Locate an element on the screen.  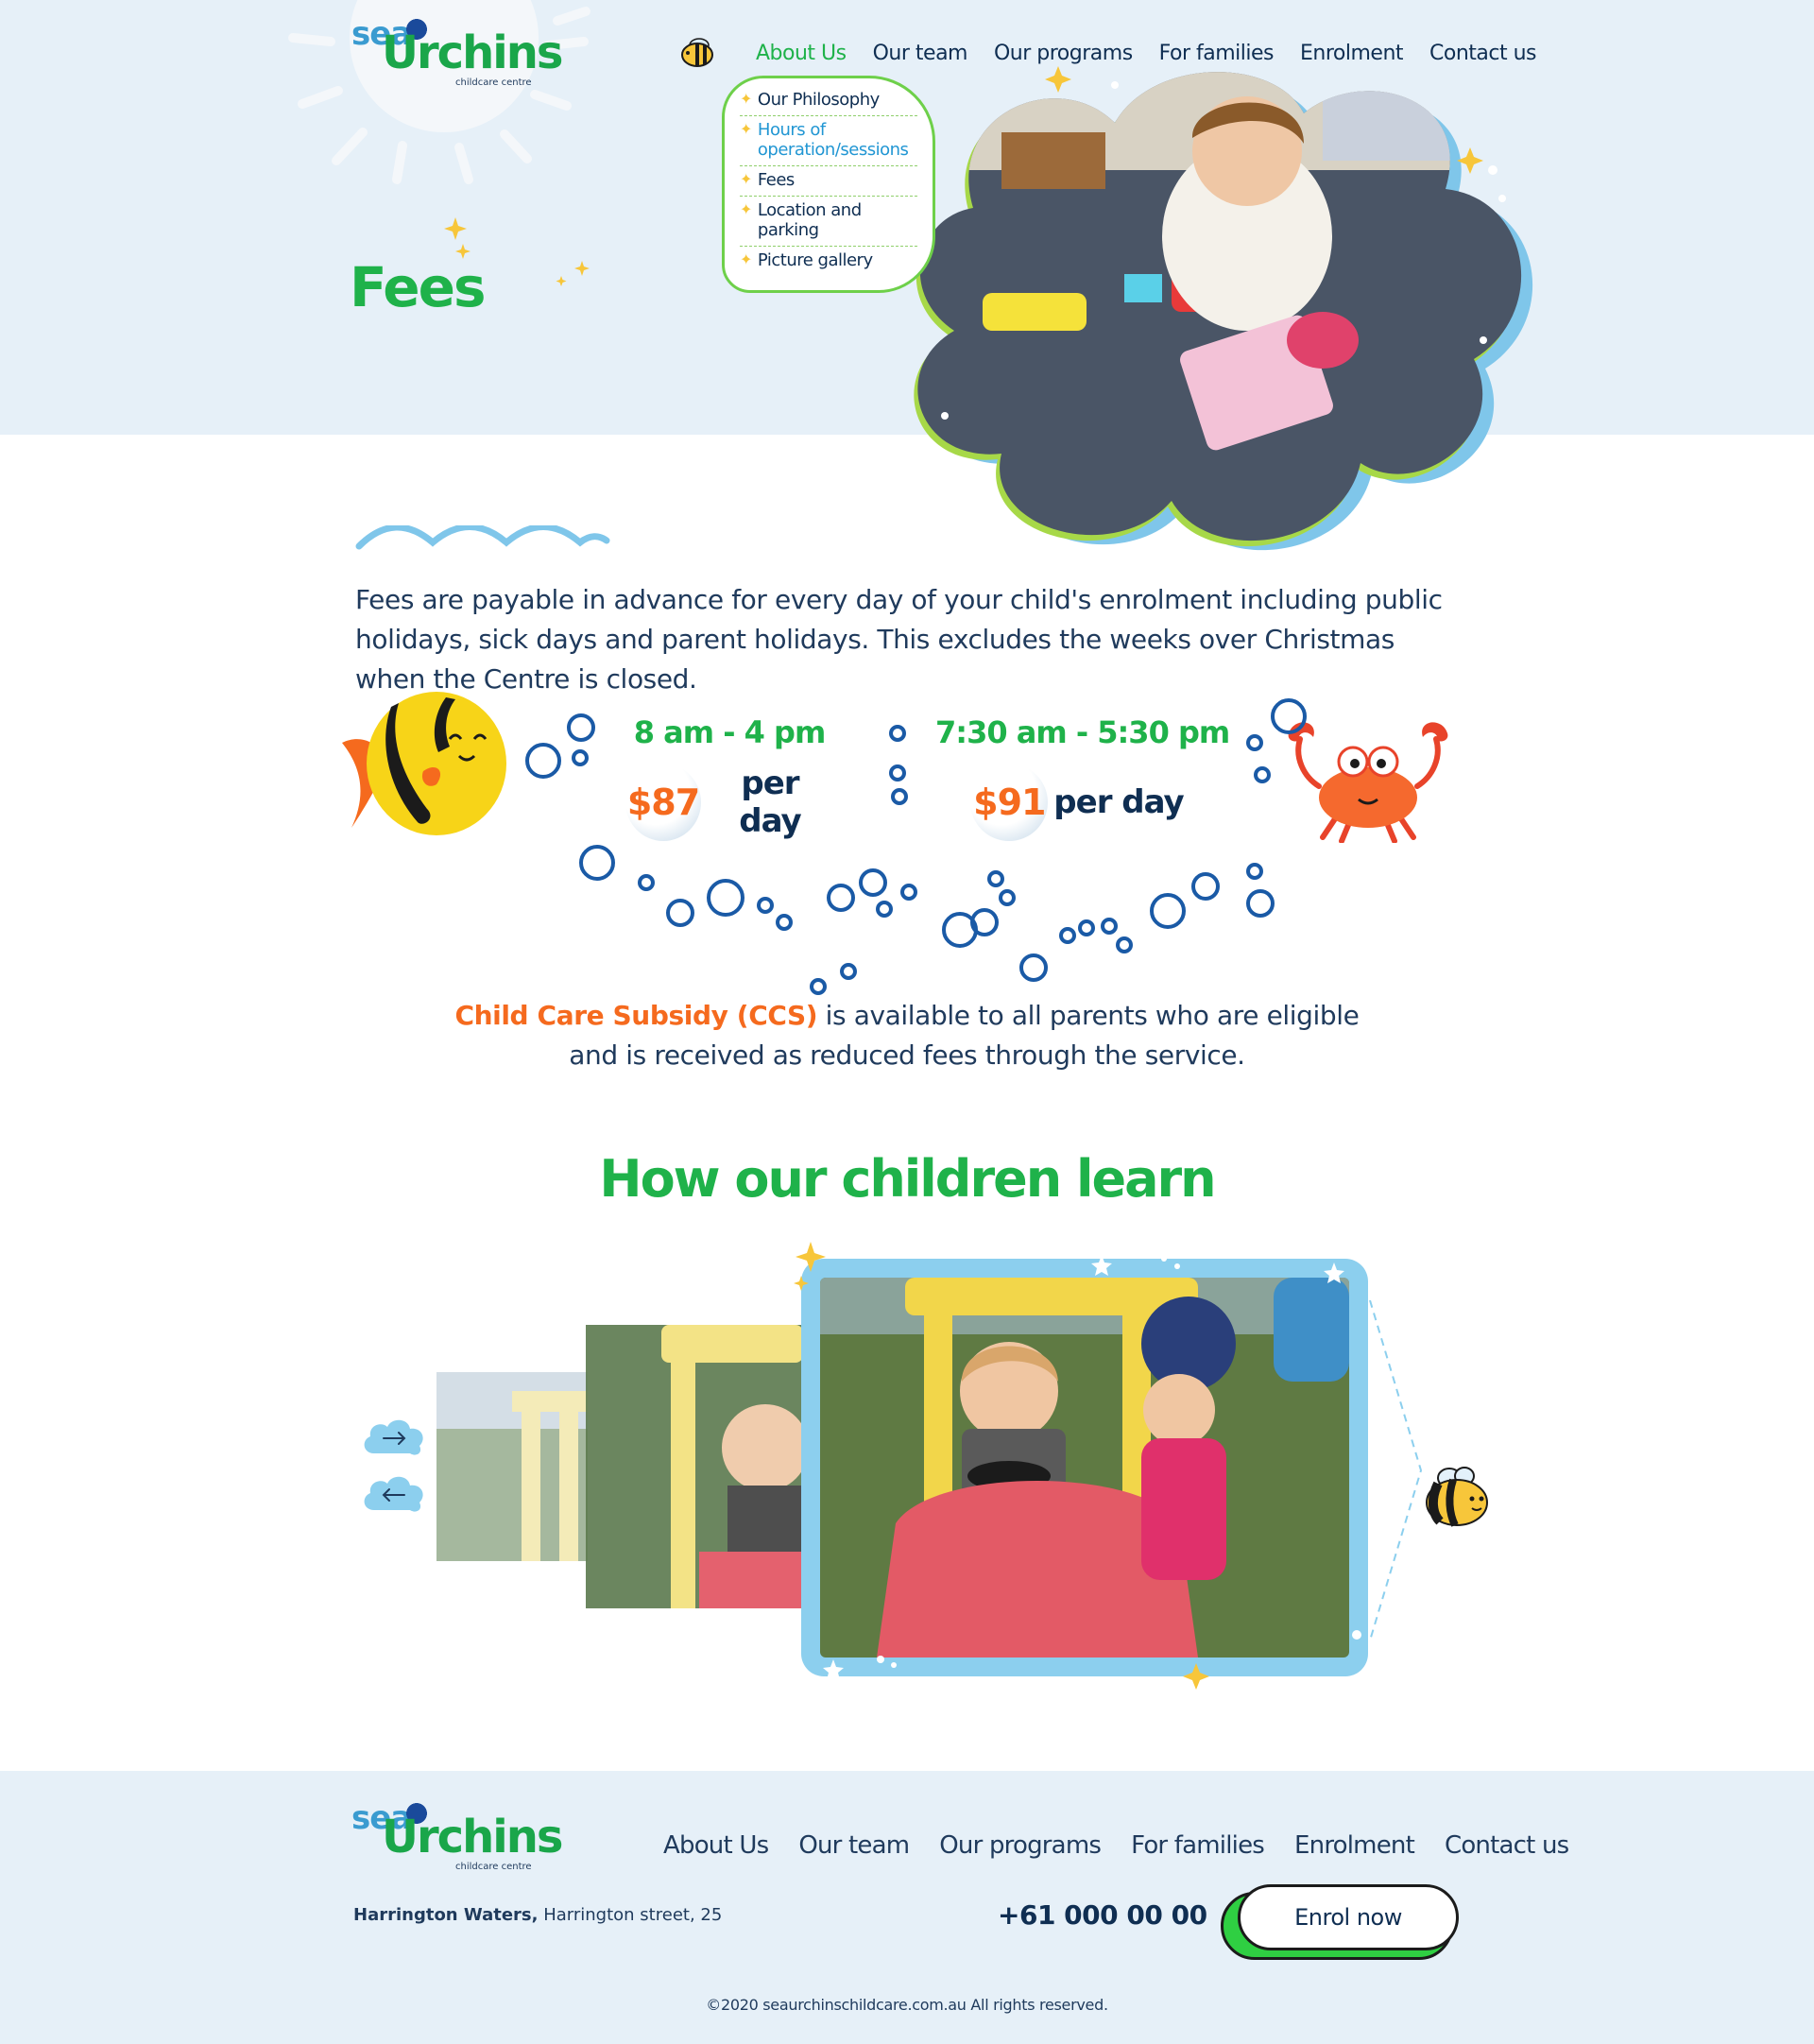
price-amount: $91 is located at coordinates (1010, 802).